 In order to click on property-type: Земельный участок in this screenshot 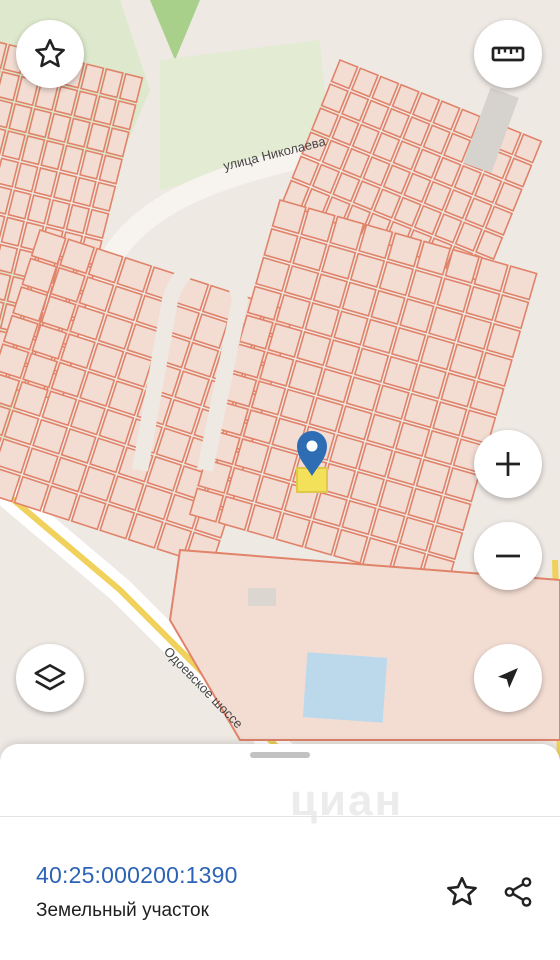, I will do `click(122, 910)`.